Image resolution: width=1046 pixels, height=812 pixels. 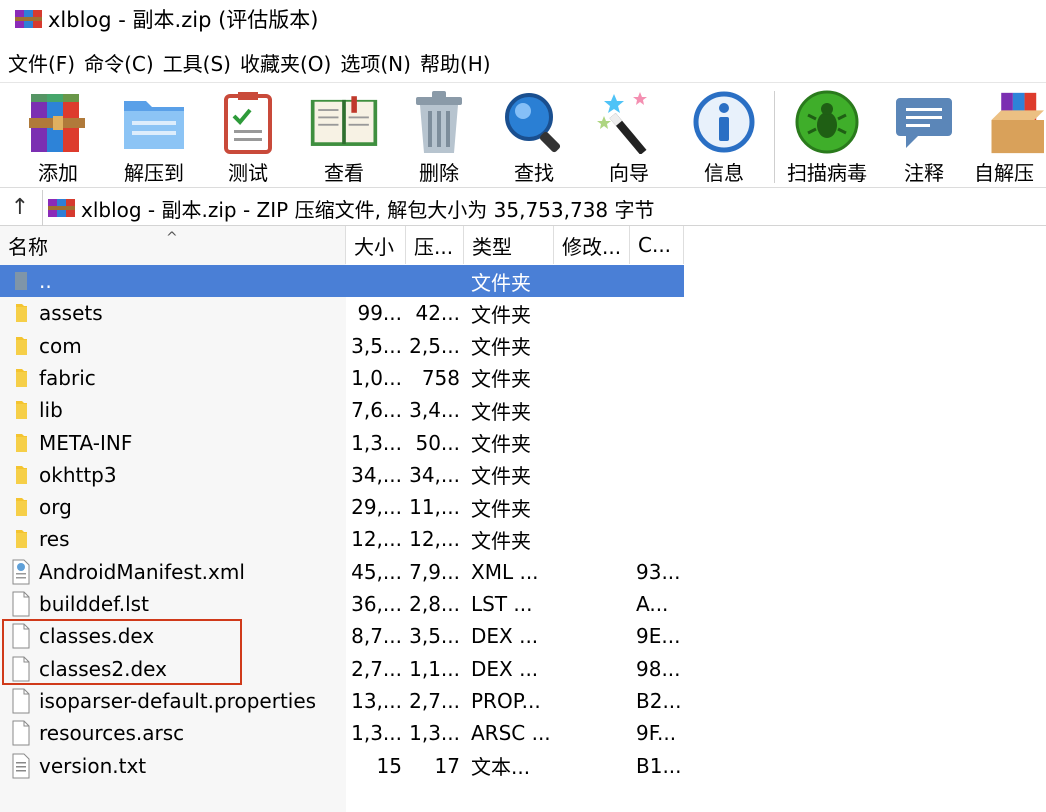 What do you see at coordinates (248, 122) in the screenshot?
I see `test-icon` at bounding box center [248, 122].